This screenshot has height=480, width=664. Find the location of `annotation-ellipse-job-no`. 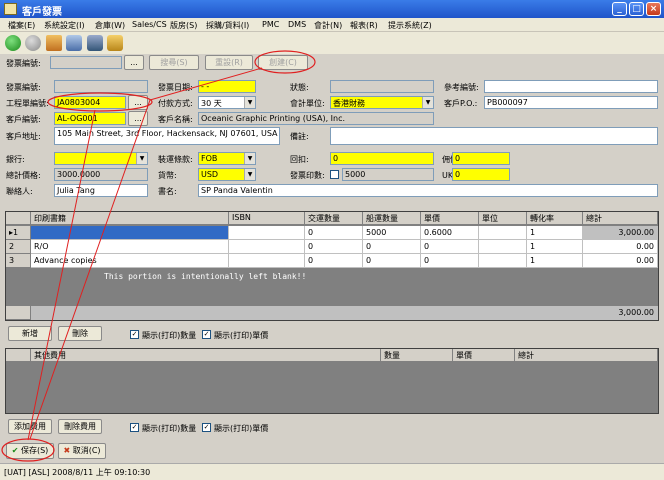

annotation-ellipse-job-no is located at coordinates (100, 102).